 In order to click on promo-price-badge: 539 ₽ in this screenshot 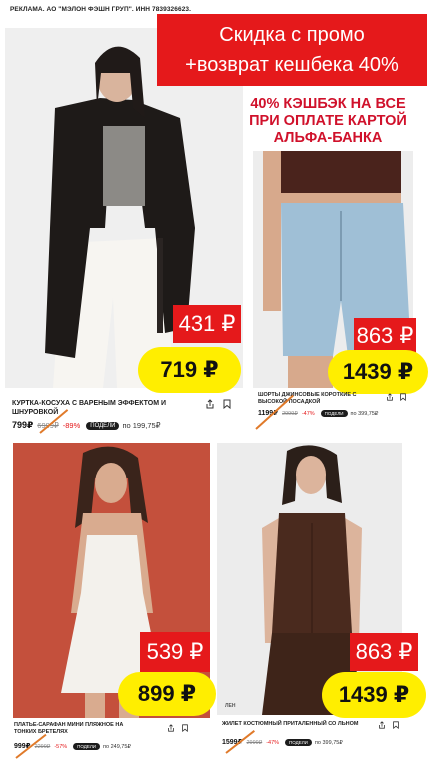, I will do `click(175, 652)`.